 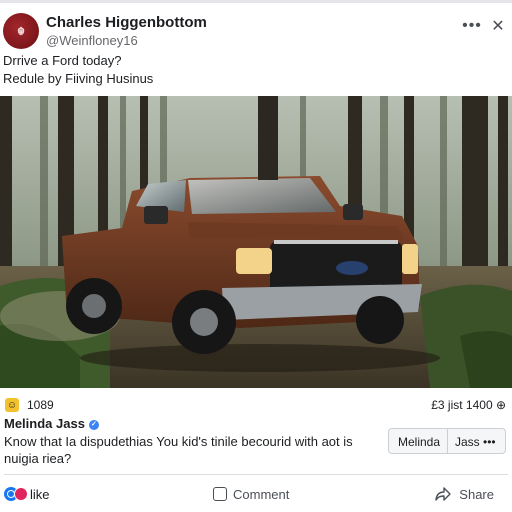 I want to click on heart-icon, so click(x=21, y=494).